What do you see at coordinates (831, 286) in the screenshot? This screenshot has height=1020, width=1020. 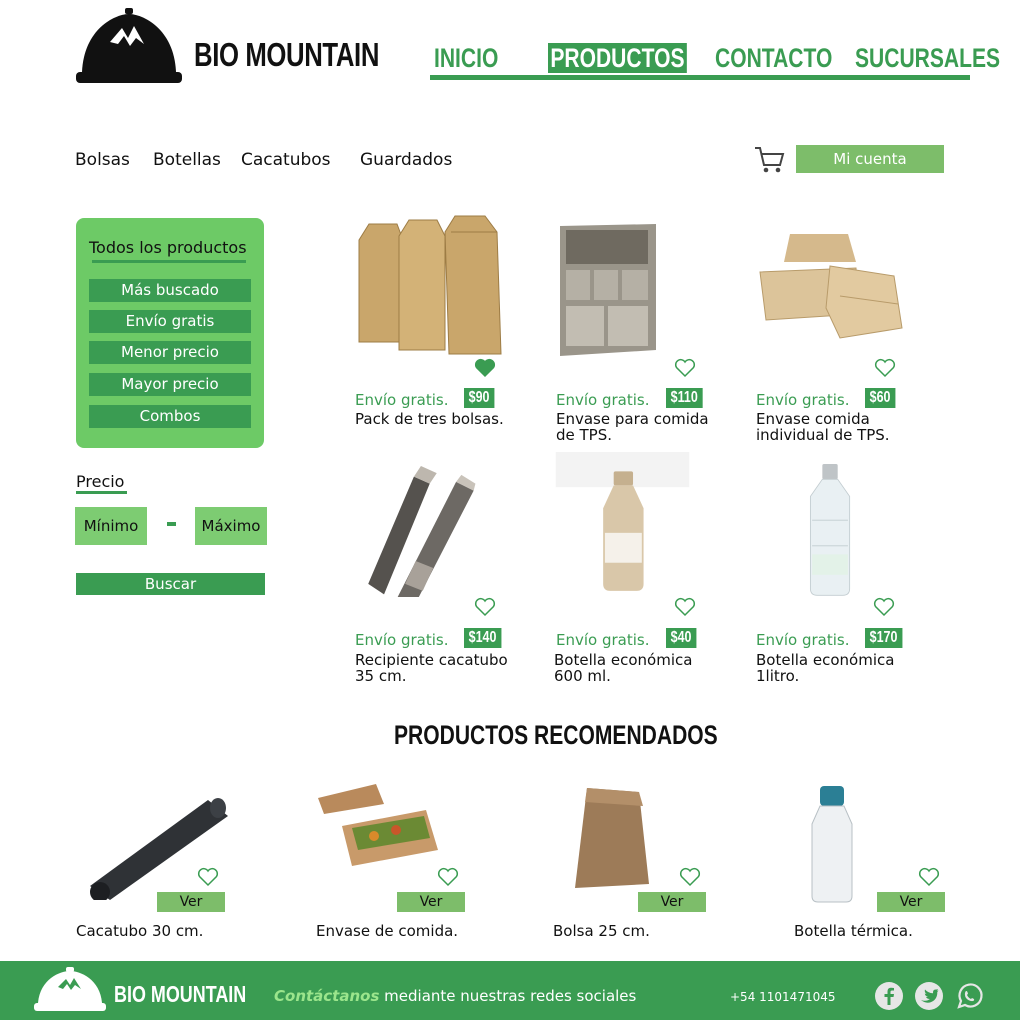 I see `clamshell-box-icon` at bounding box center [831, 286].